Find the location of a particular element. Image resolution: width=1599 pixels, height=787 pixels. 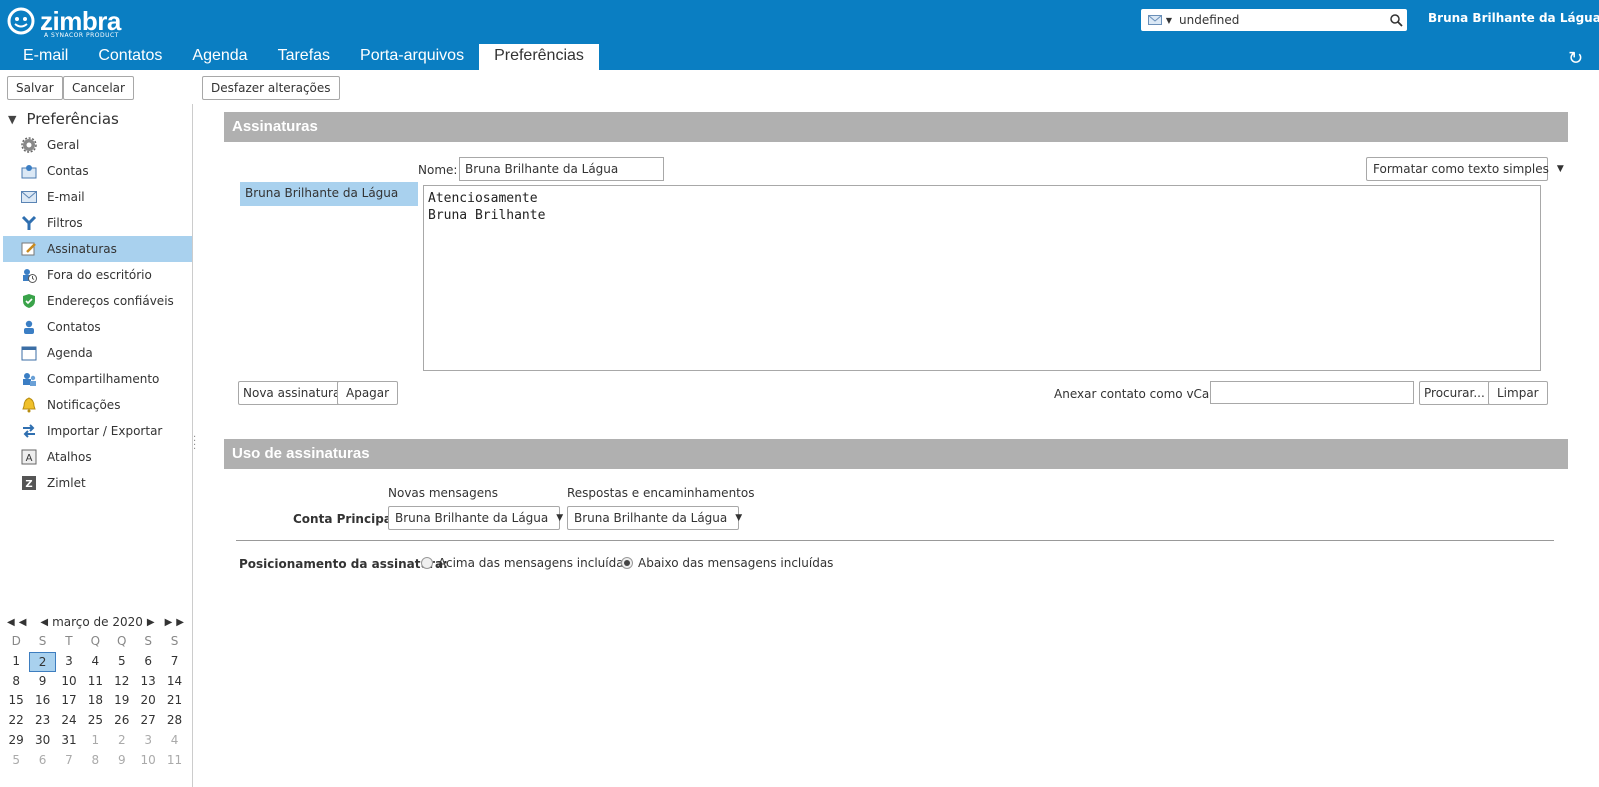

calendar-day-other-month: 3 is located at coordinates (148, 741).